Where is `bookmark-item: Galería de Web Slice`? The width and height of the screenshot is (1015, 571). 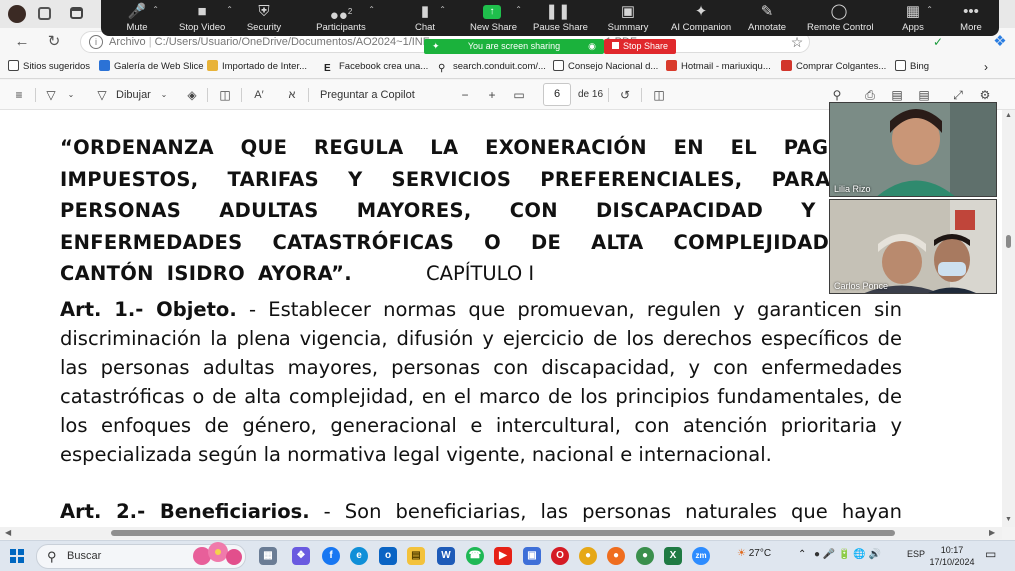
bookmark-item: Galería de Web Slice is located at coordinates (151, 67).